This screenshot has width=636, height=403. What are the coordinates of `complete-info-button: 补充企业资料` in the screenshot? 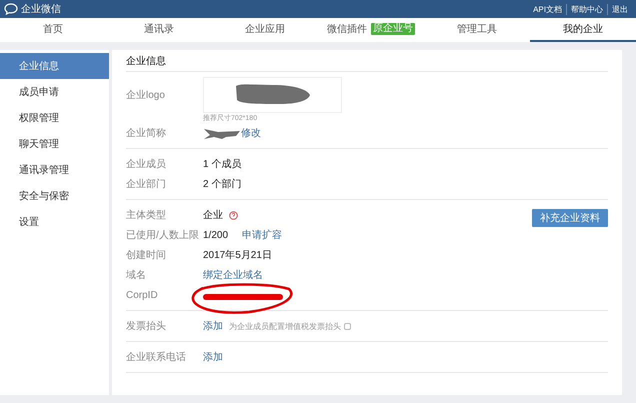 It's located at (570, 218).